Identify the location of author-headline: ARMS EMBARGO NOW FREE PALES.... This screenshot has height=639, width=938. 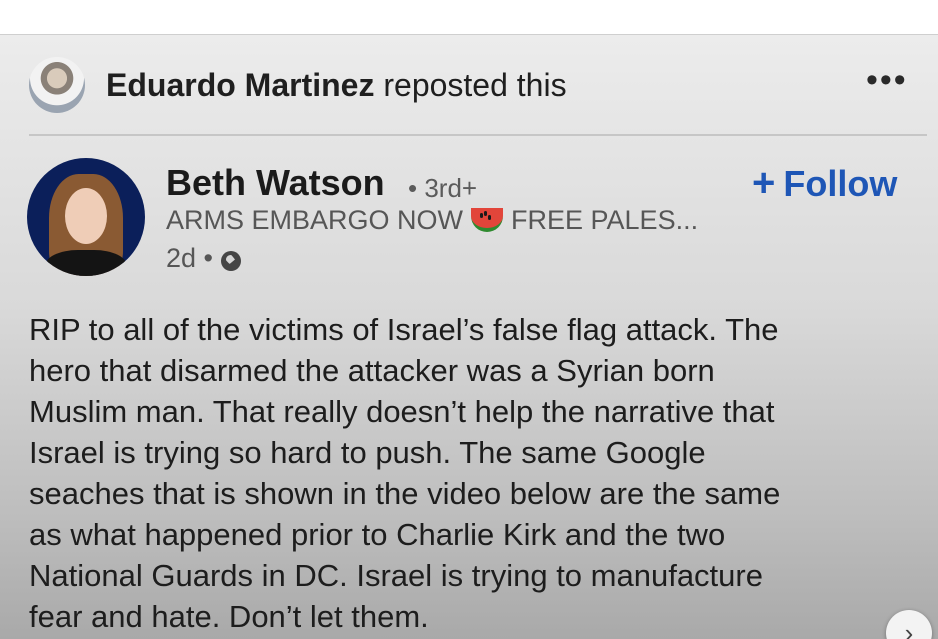
(432, 220).